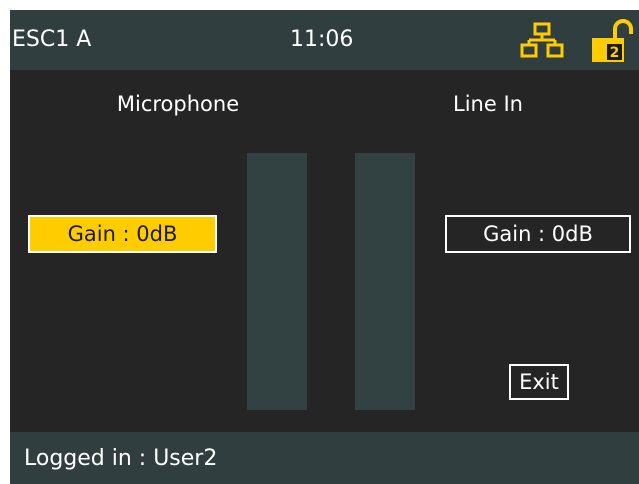  What do you see at coordinates (122, 234) in the screenshot?
I see `microphone-gain-button: Gain : 0dB` at bounding box center [122, 234].